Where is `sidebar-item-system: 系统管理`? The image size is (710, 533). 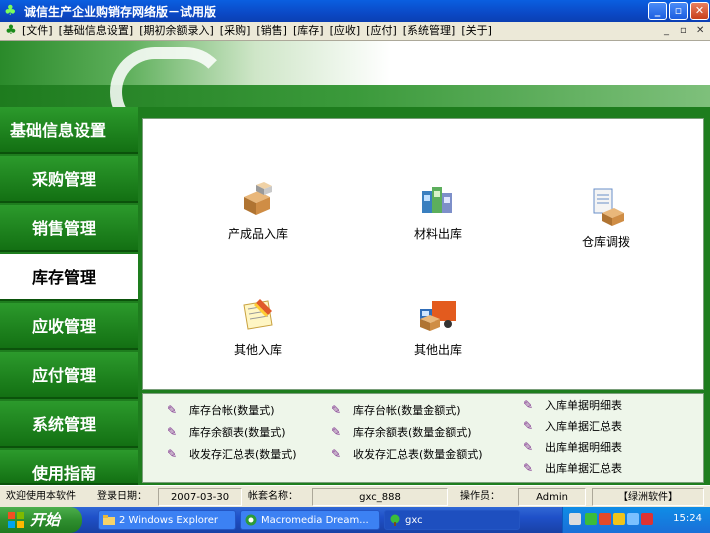
sidebar-item-system: 系统管理 is located at coordinates (69, 424).